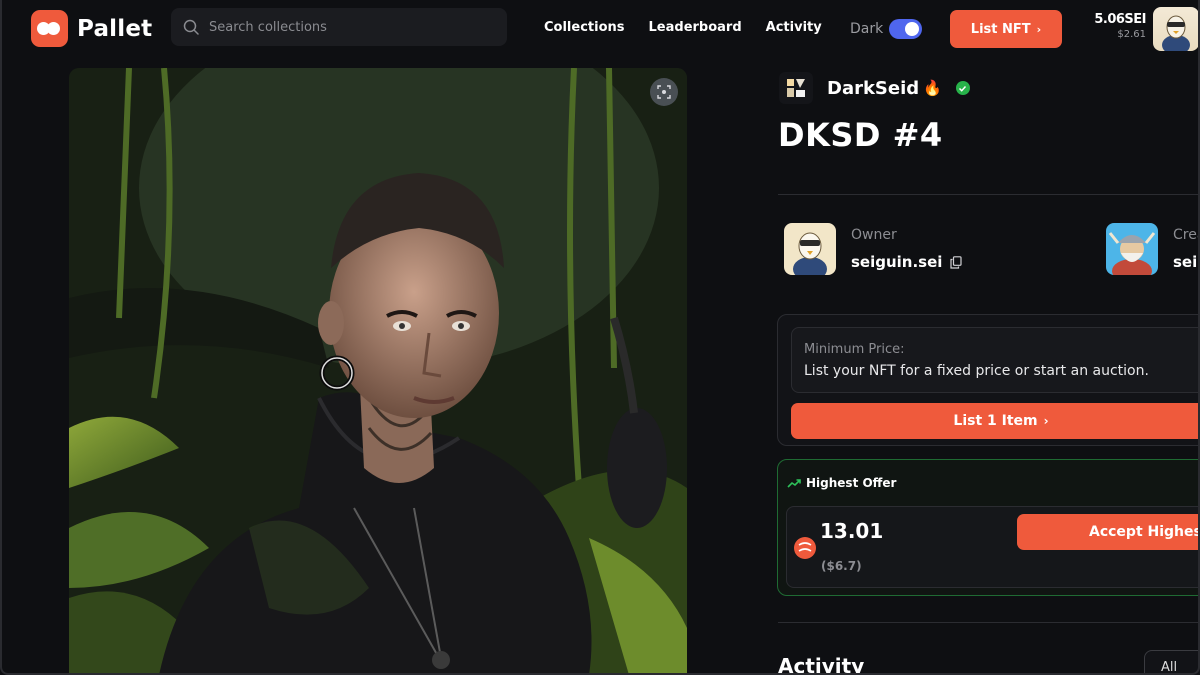 Image resolution: width=1200 pixels, height=675 pixels. I want to click on highest-offer-label: Highest Offer, so click(851, 483).